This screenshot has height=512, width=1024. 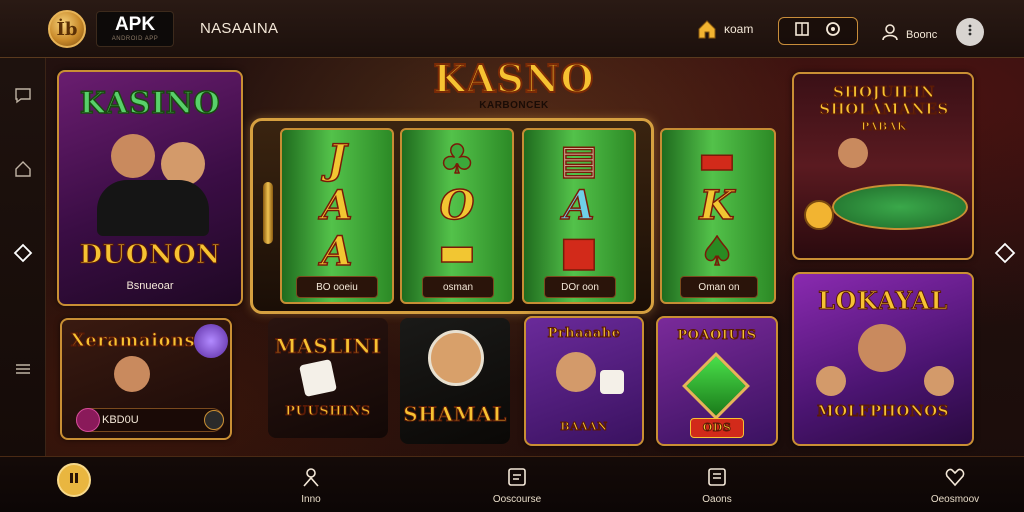 I want to click on tile-kasino-top-title: KASINO, so click(x=150, y=103).